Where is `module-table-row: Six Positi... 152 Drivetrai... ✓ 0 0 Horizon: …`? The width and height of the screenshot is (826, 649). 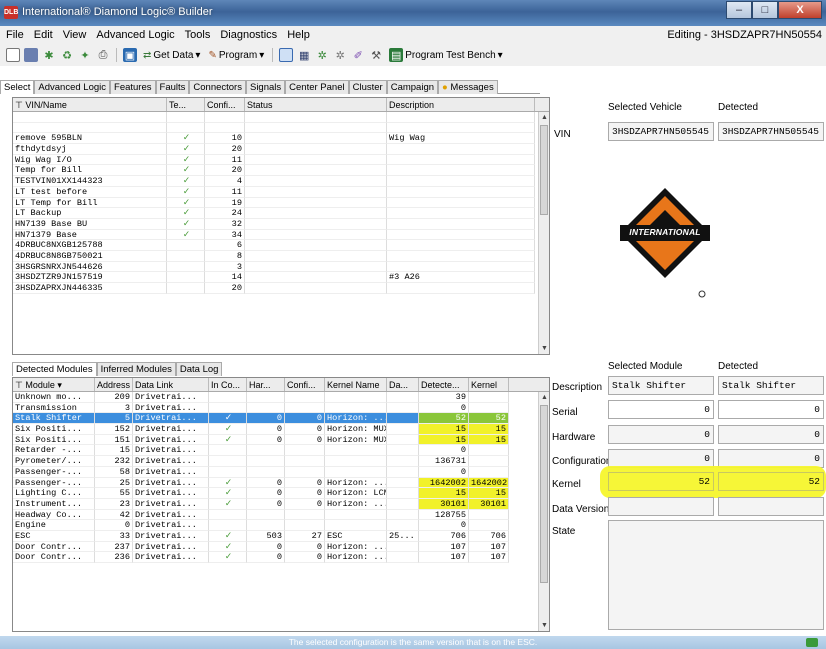 module-table-row: Six Positi... 152 Drivetrai... ✓ 0 0 Horizon: … is located at coordinates (281, 429).